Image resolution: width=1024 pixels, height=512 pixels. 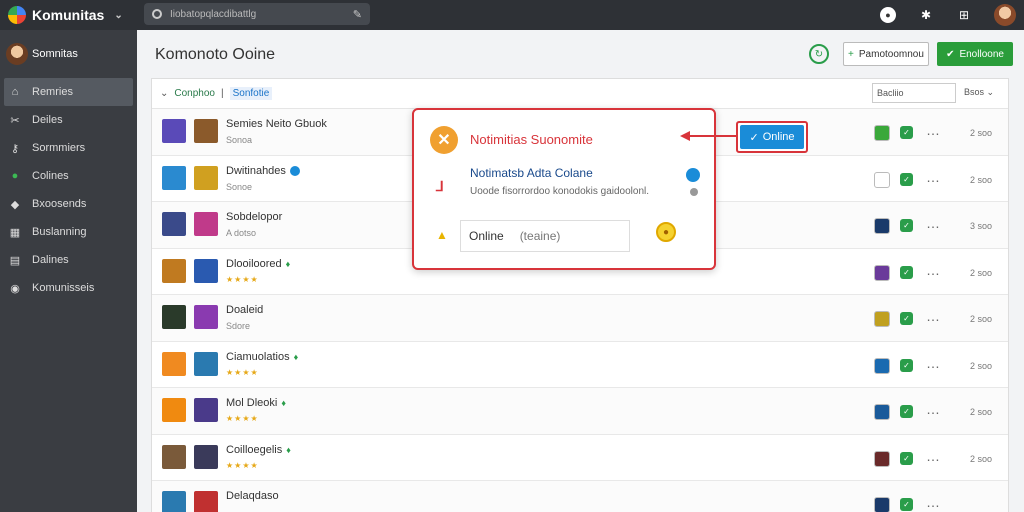 I want to click on search-input: Iiobatopqlacdibattlg, so click(x=213, y=14).